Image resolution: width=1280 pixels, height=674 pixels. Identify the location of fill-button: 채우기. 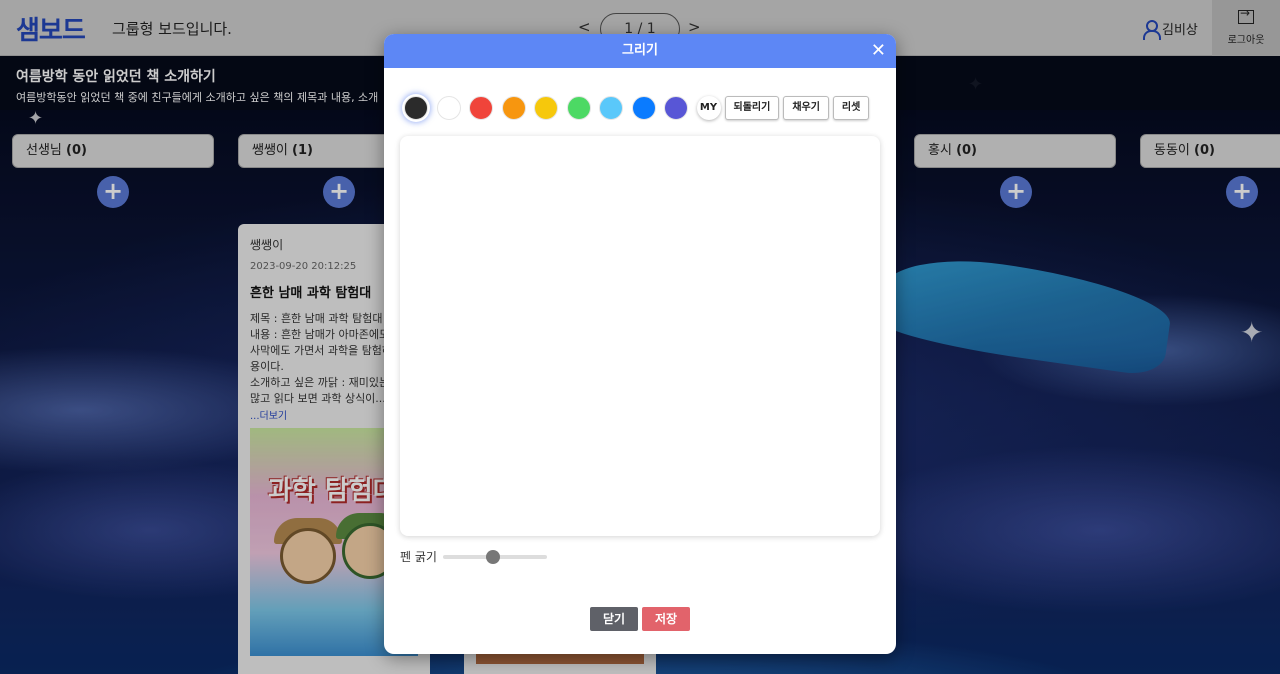
(806, 108).